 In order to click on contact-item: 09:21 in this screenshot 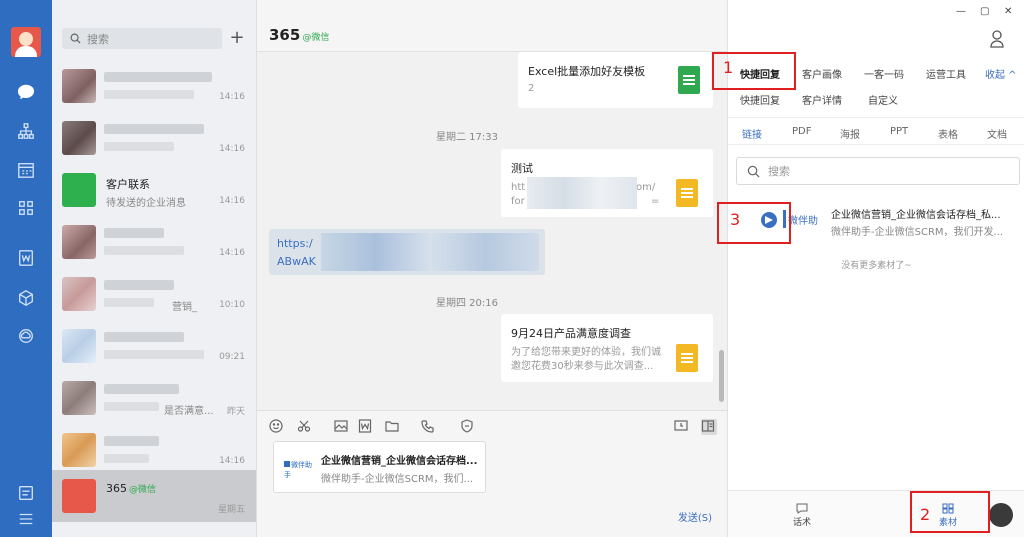, I will do `click(154, 346)`.